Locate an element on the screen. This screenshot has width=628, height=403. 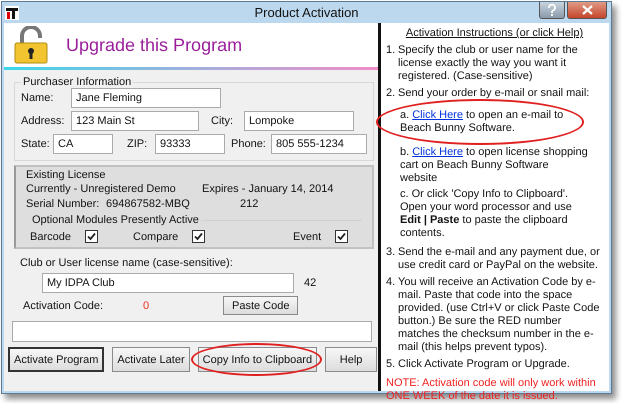
step-text: You will receive an Activation Code by e-mail. Paste that code into the space provided. (use Ctrl+V or click Paste Code button.) Be sure the RED number matches the checksum number in the e-mail (this helps prevent typos). is located at coordinates (498, 315).